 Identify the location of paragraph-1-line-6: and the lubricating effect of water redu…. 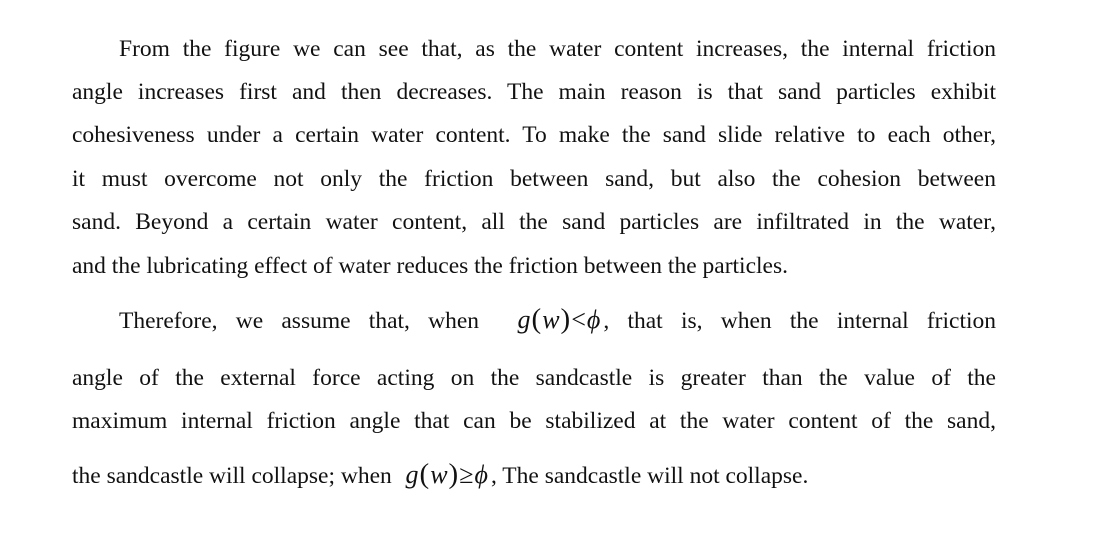
(430, 266).